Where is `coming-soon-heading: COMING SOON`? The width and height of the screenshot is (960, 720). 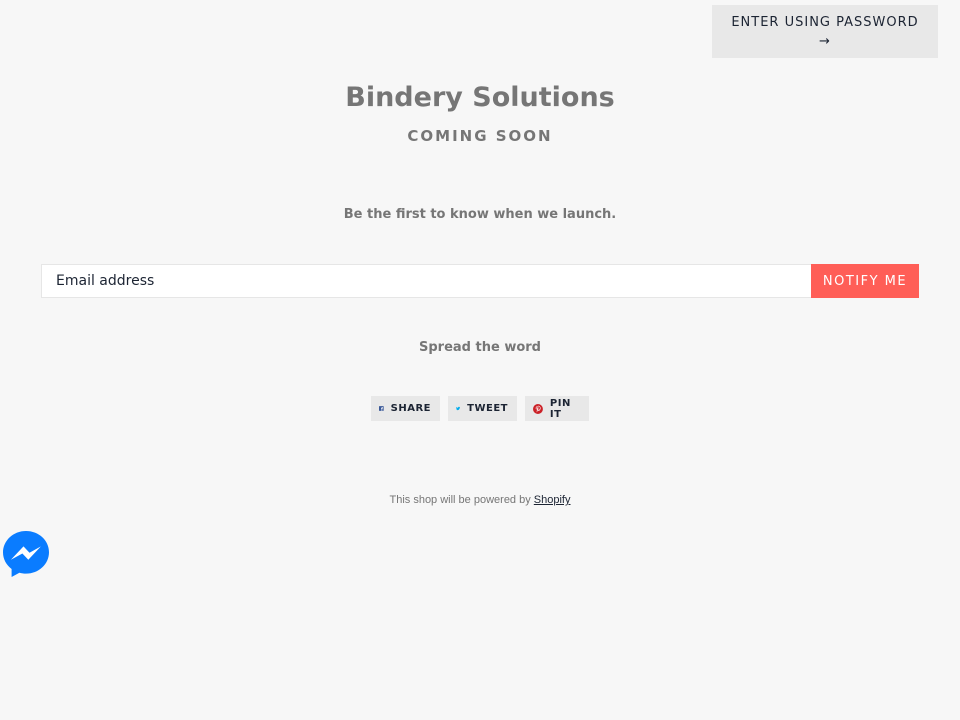
coming-soon-heading: COMING SOON is located at coordinates (480, 136).